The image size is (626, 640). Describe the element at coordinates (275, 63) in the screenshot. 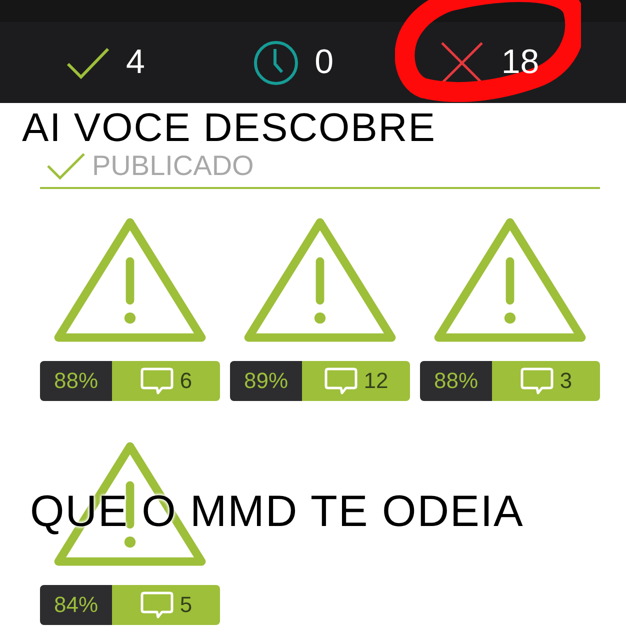

I see `clock-icon` at that location.